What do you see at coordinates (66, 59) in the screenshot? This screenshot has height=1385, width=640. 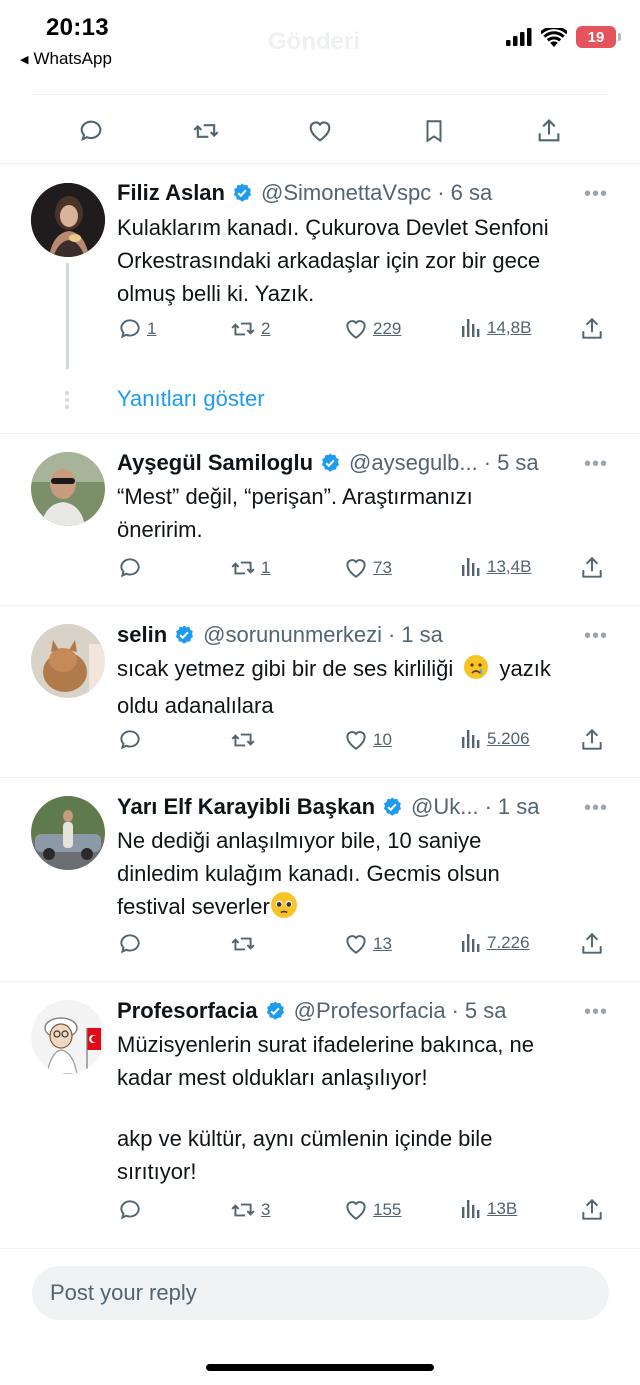 I see `back-to-app-button: ◀ WhatsApp` at bounding box center [66, 59].